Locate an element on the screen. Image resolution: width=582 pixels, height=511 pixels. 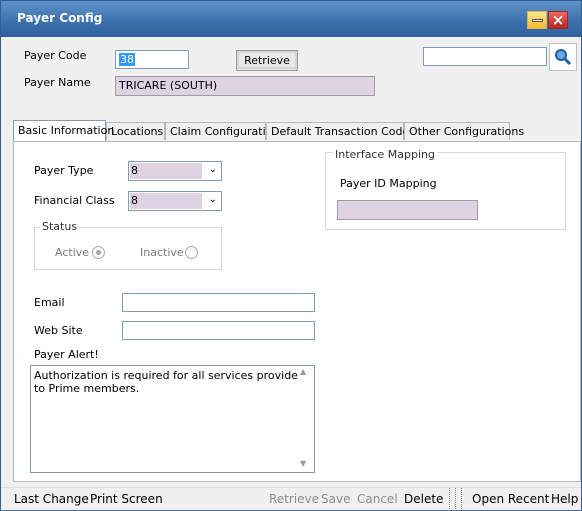
inactive-label: Inactive is located at coordinates (162, 252).